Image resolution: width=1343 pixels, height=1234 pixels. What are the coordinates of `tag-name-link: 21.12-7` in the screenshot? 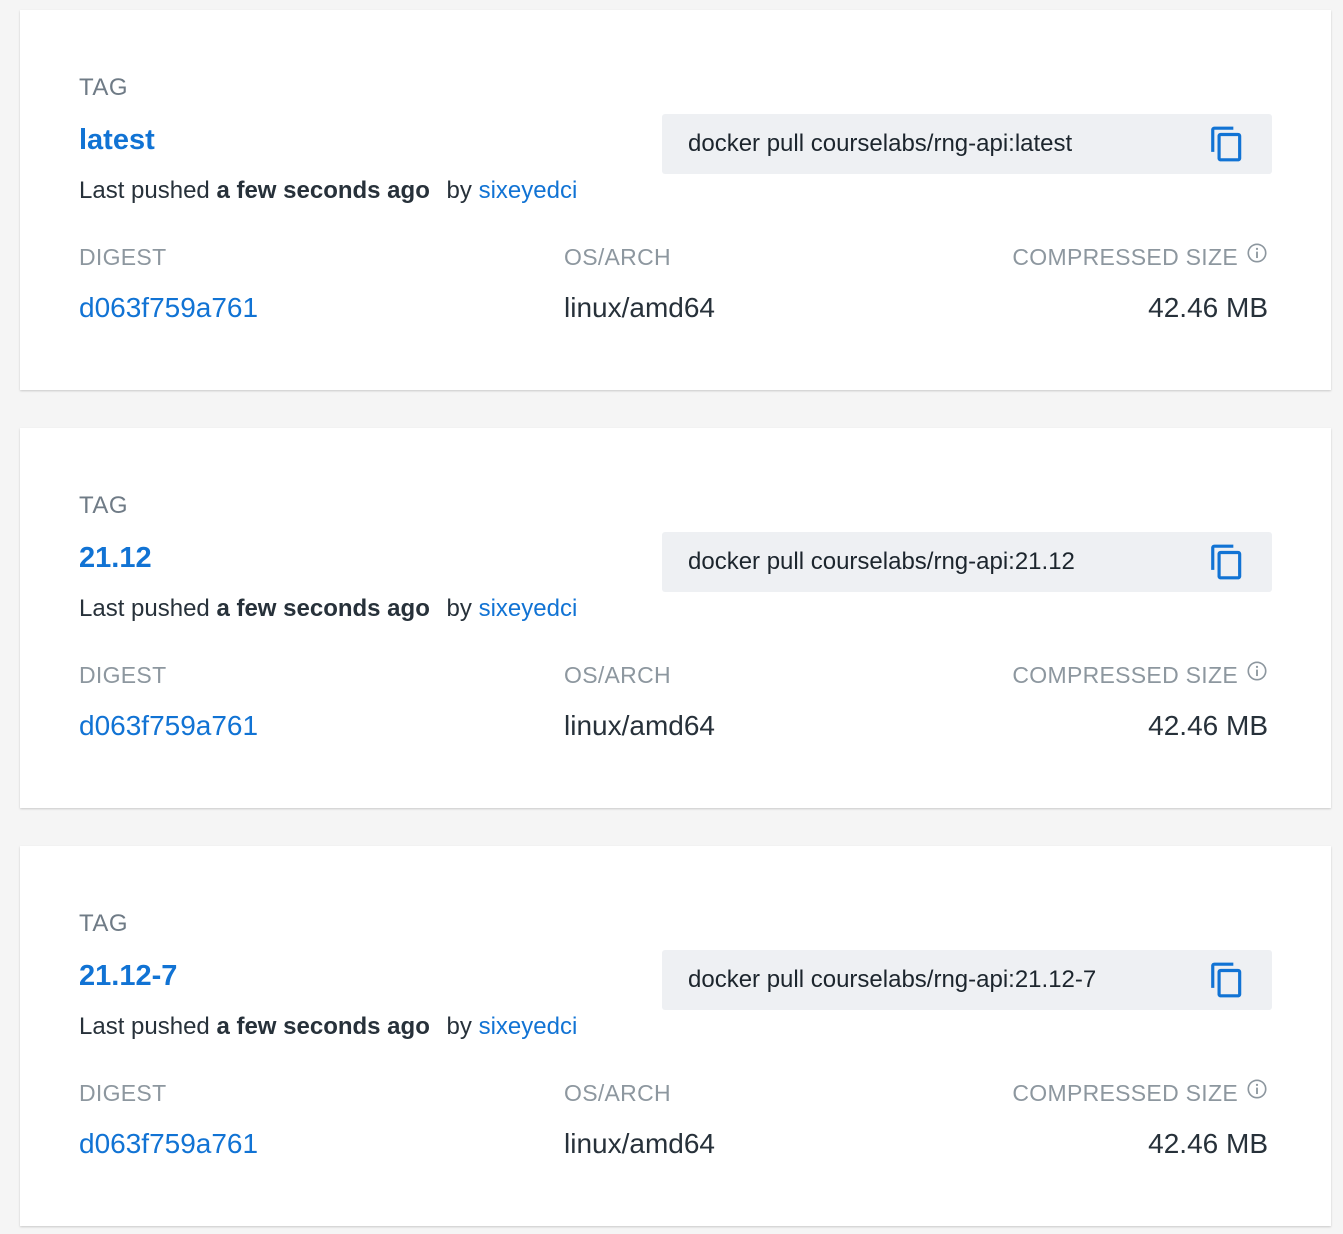 It's located at (128, 976).